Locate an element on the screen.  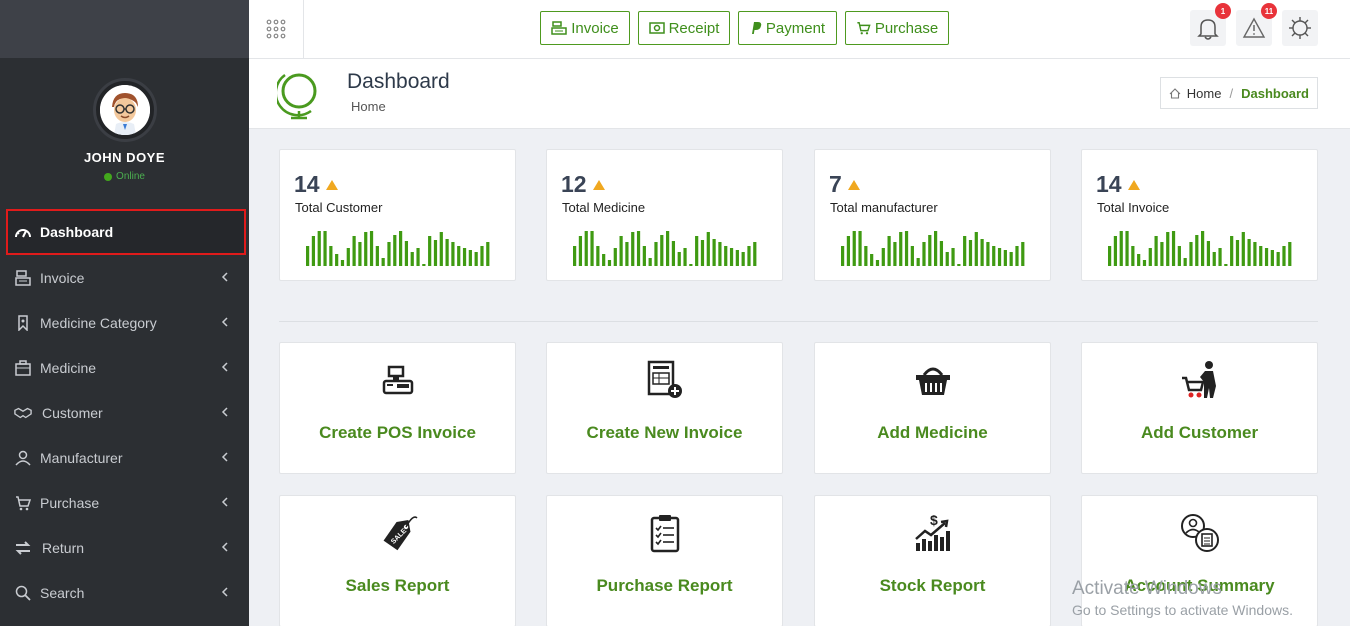
sidebar-item-medicine-category: Medicine Category is located at coordinates (124, 322).